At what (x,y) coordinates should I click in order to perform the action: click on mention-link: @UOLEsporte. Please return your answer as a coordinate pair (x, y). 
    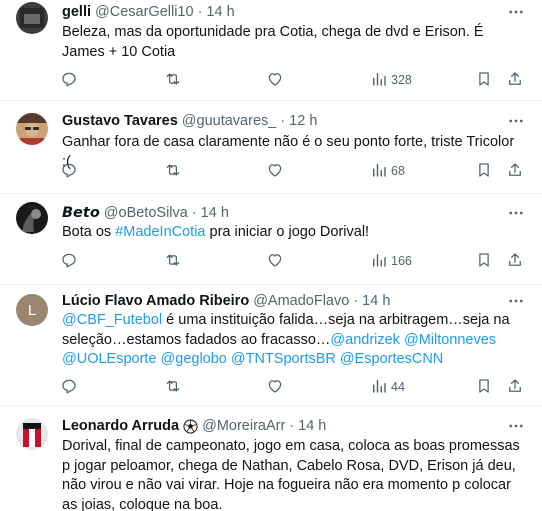
    Looking at the image, I should click on (109, 359).